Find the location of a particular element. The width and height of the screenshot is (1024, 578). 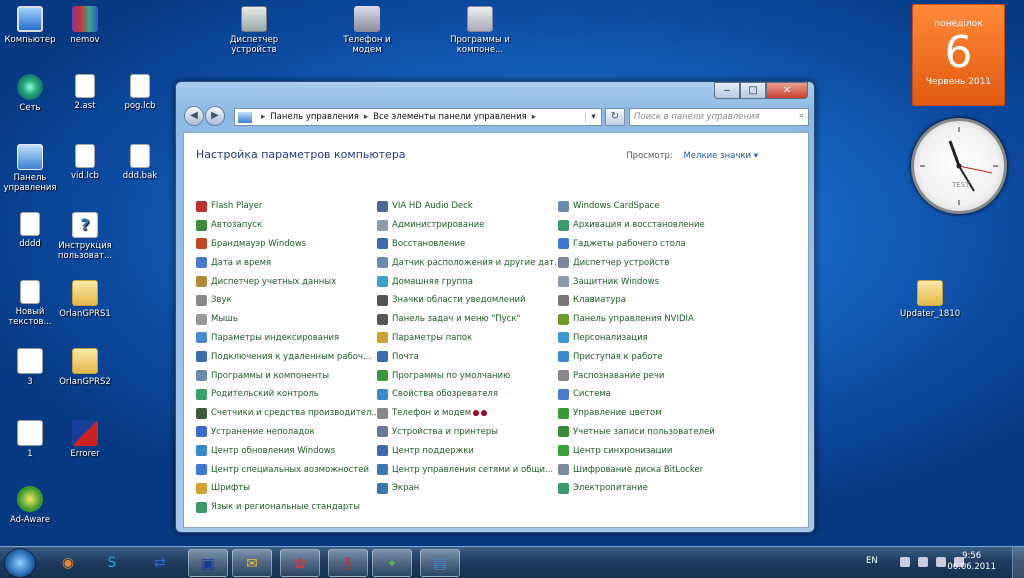

search-input: Поиск в панели управления ⌕ is located at coordinates (719, 117).